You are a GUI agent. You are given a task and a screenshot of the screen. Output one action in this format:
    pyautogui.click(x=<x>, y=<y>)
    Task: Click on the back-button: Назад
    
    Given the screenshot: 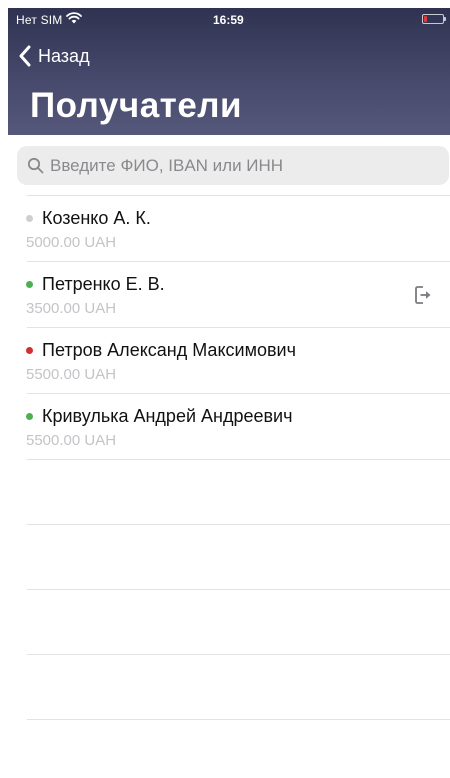 What is the action you would take?
    pyautogui.click(x=54, y=56)
    